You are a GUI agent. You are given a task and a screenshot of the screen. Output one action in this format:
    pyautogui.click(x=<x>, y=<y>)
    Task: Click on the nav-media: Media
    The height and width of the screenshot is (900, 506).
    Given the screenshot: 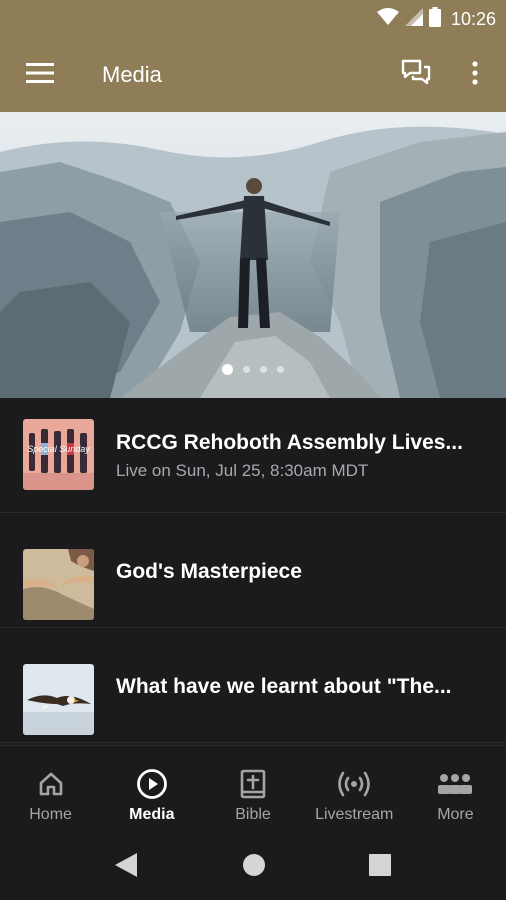 What is the action you would take?
    pyautogui.click(x=151, y=789)
    